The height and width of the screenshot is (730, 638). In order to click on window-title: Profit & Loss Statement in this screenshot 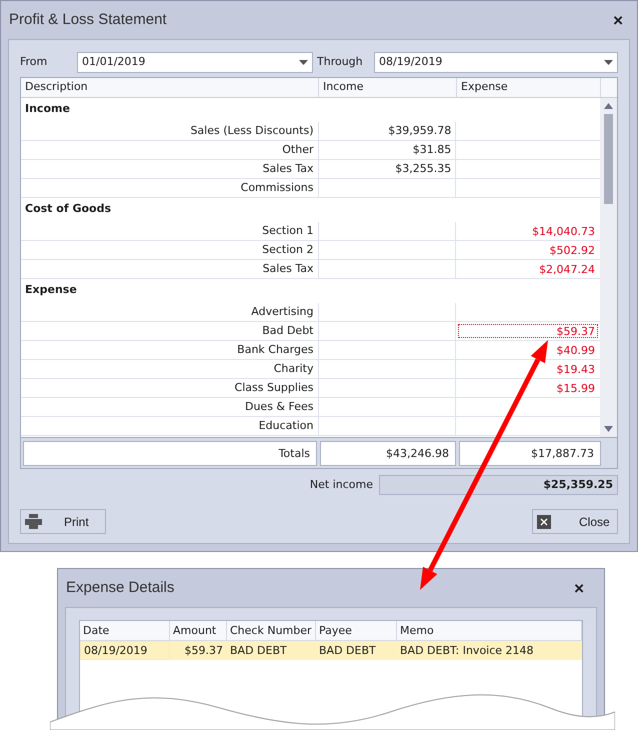, I will do `click(88, 20)`.